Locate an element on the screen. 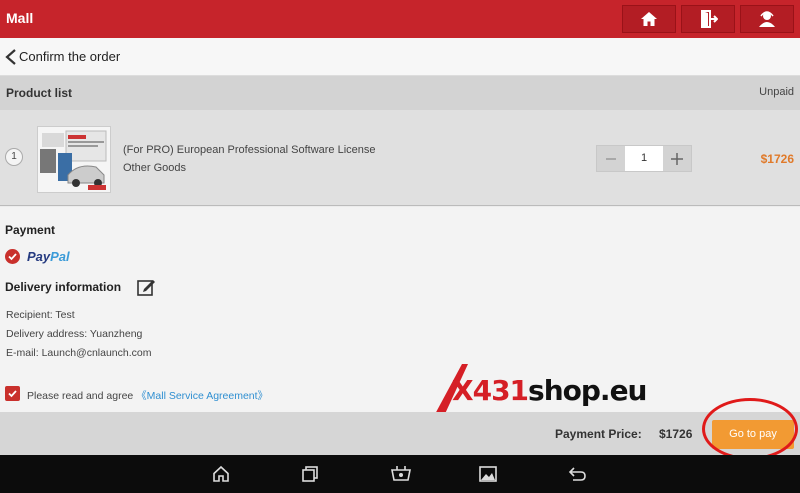 This screenshot has width=800, height=493. payment-title: Payment is located at coordinates (30, 230).